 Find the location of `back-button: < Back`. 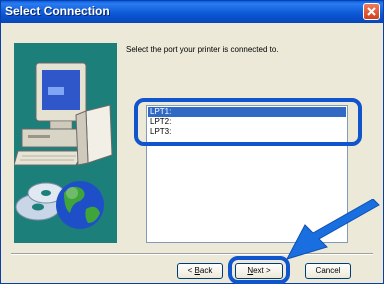

back-button: < Back is located at coordinates (200, 271).